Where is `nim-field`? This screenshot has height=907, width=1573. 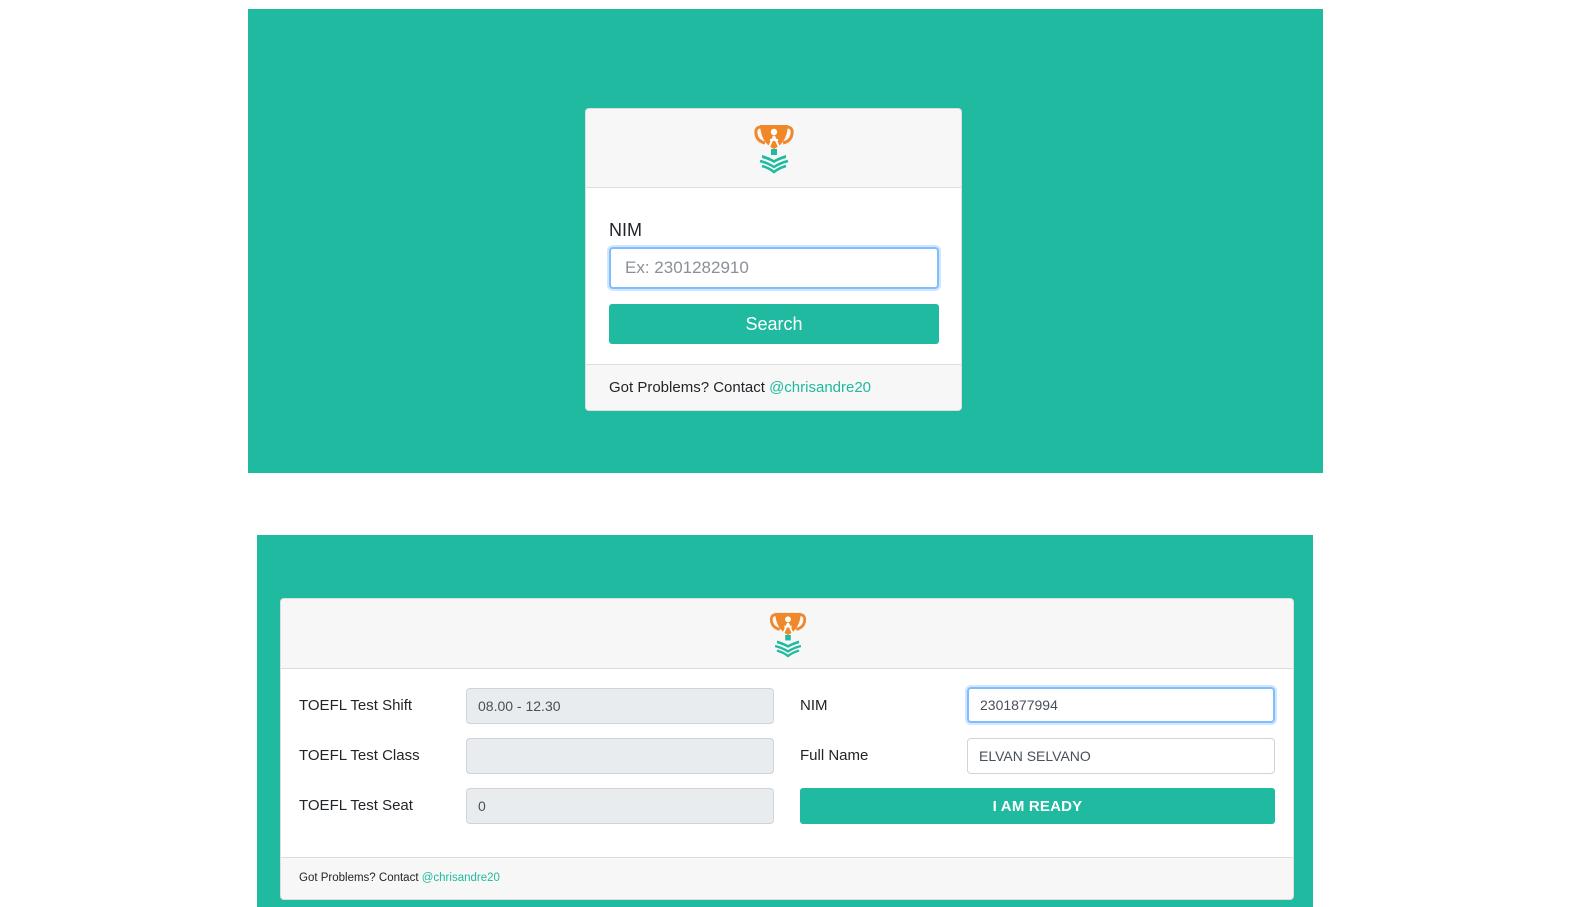
nim-field is located at coordinates (1121, 705).